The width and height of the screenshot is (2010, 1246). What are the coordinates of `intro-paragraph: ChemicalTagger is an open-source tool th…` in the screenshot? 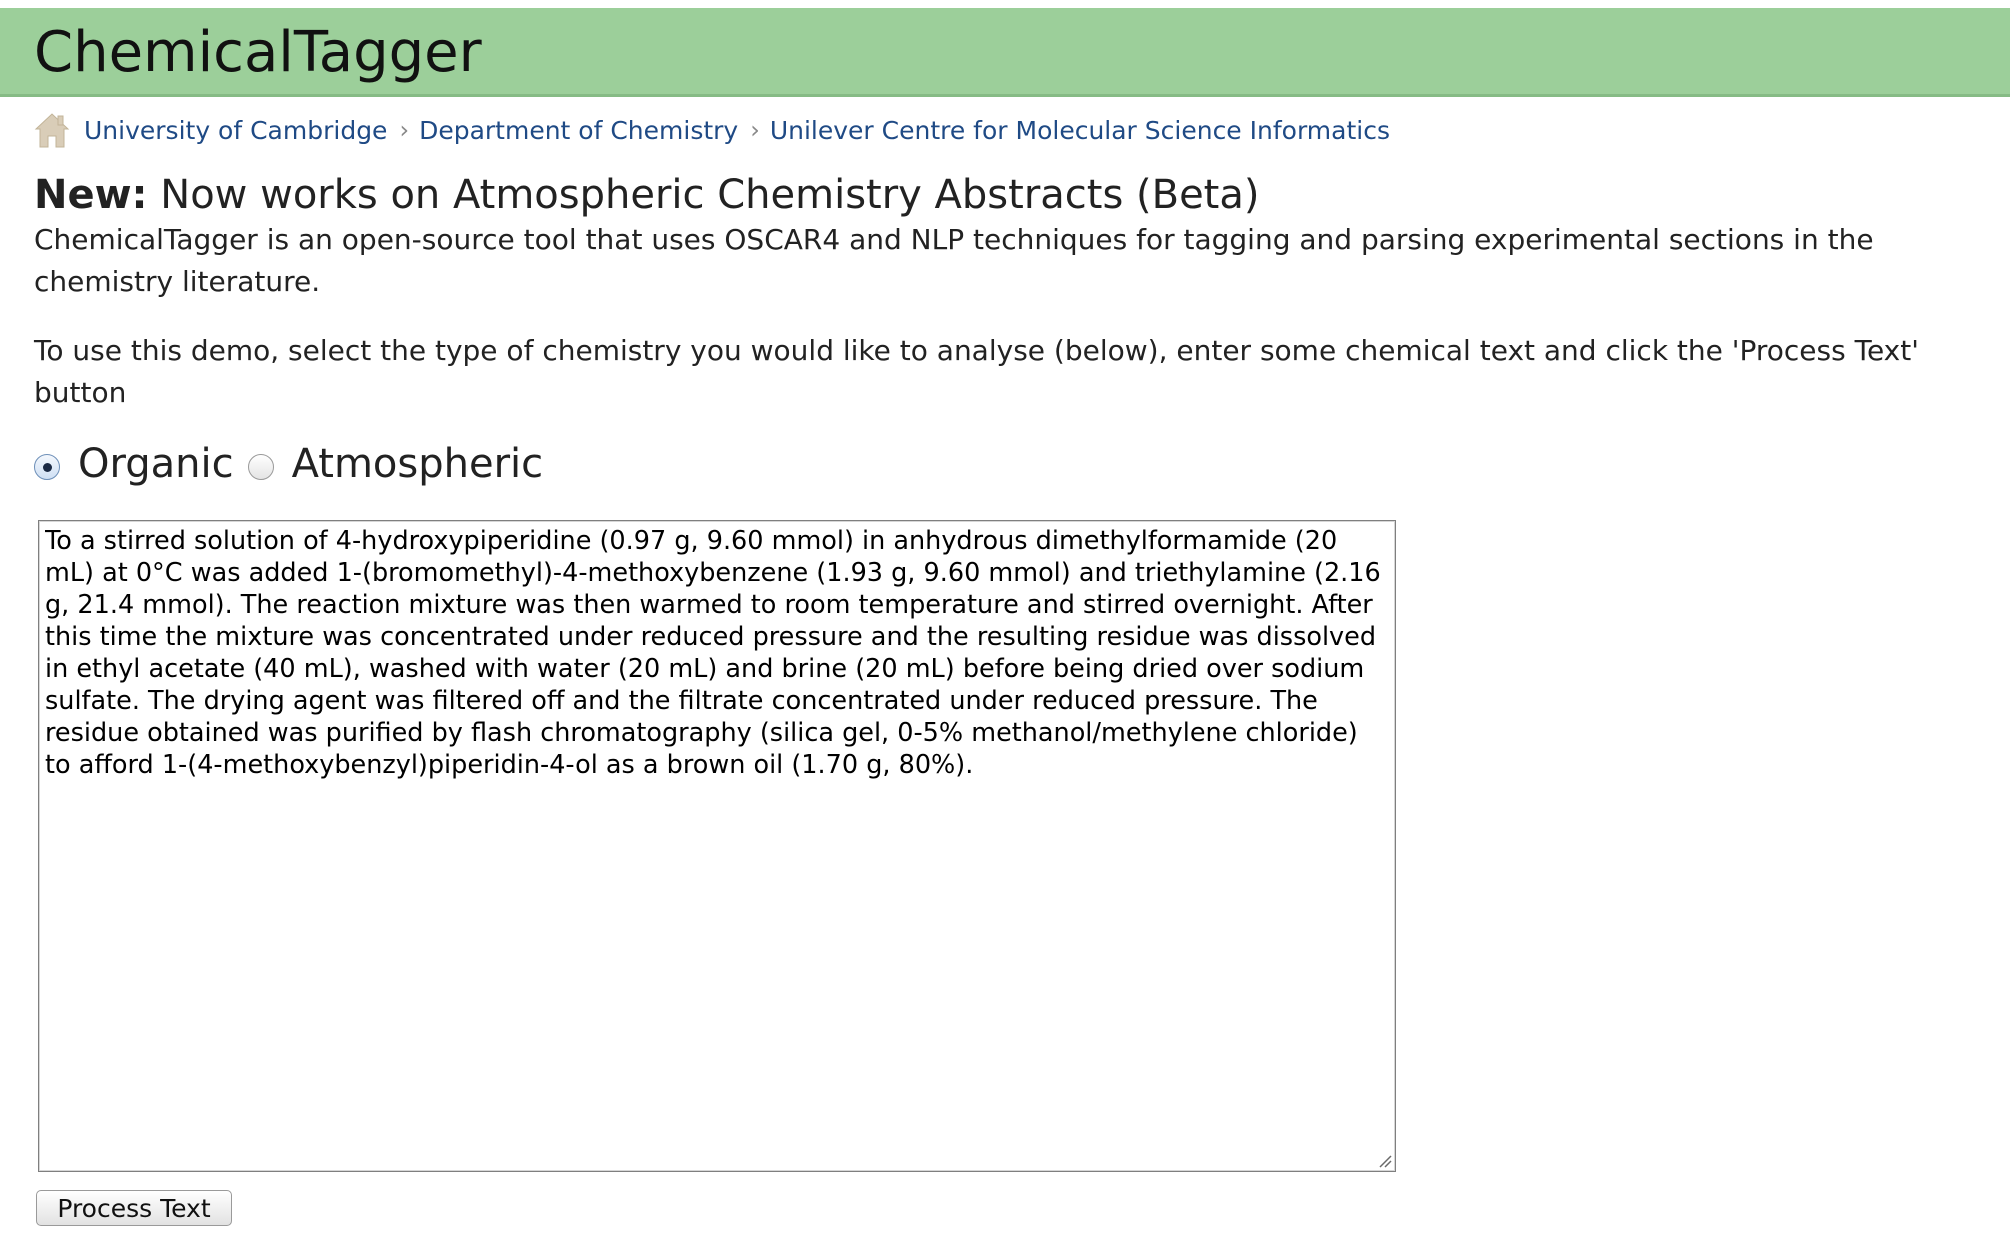 It's located at (954, 260).